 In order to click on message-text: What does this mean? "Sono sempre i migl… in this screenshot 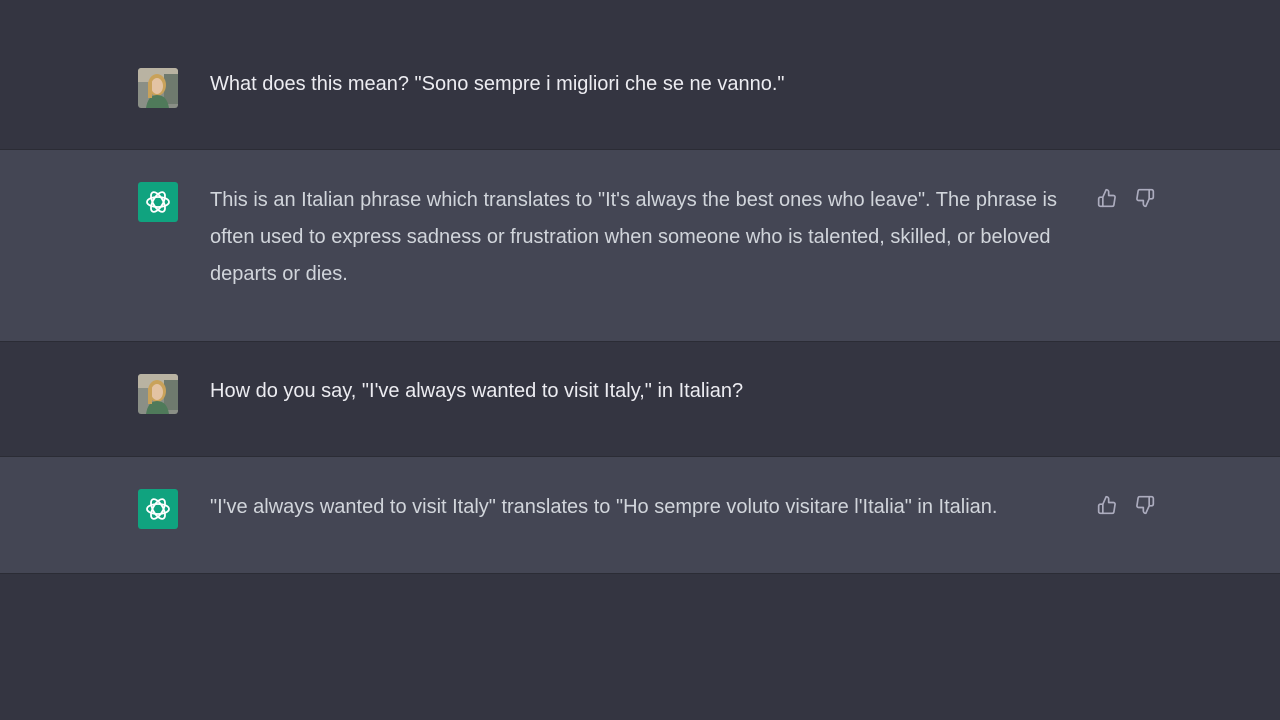, I will do `click(497, 84)`.